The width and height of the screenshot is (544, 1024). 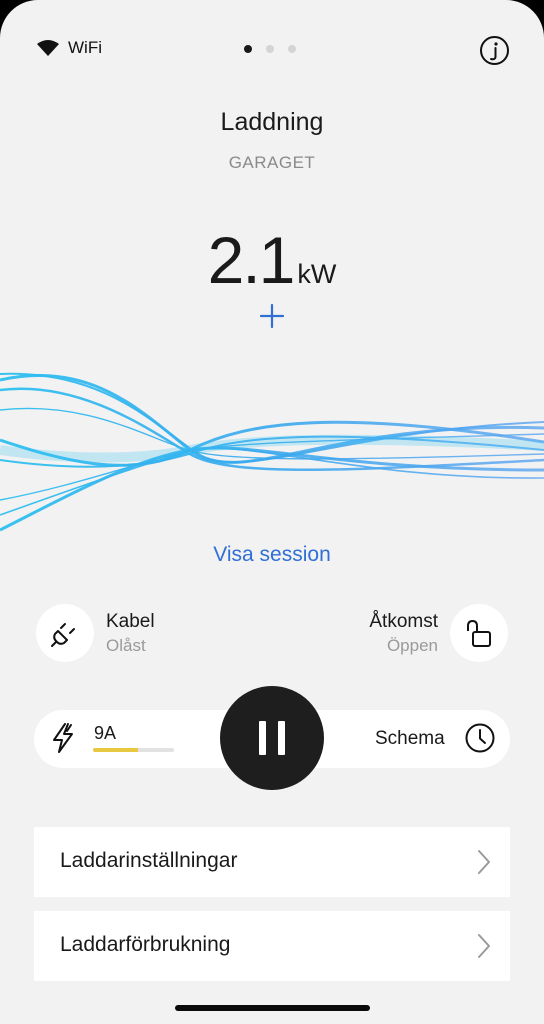 I want to click on access-status: Öppen, so click(x=412, y=645).